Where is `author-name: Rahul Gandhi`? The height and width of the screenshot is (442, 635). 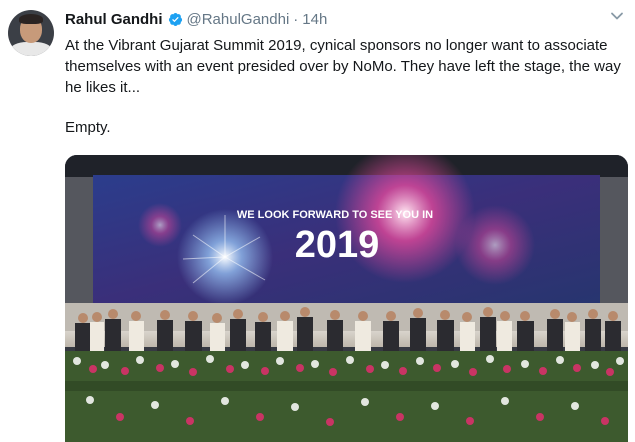 author-name: Rahul Gandhi is located at coordinates (114, 19).